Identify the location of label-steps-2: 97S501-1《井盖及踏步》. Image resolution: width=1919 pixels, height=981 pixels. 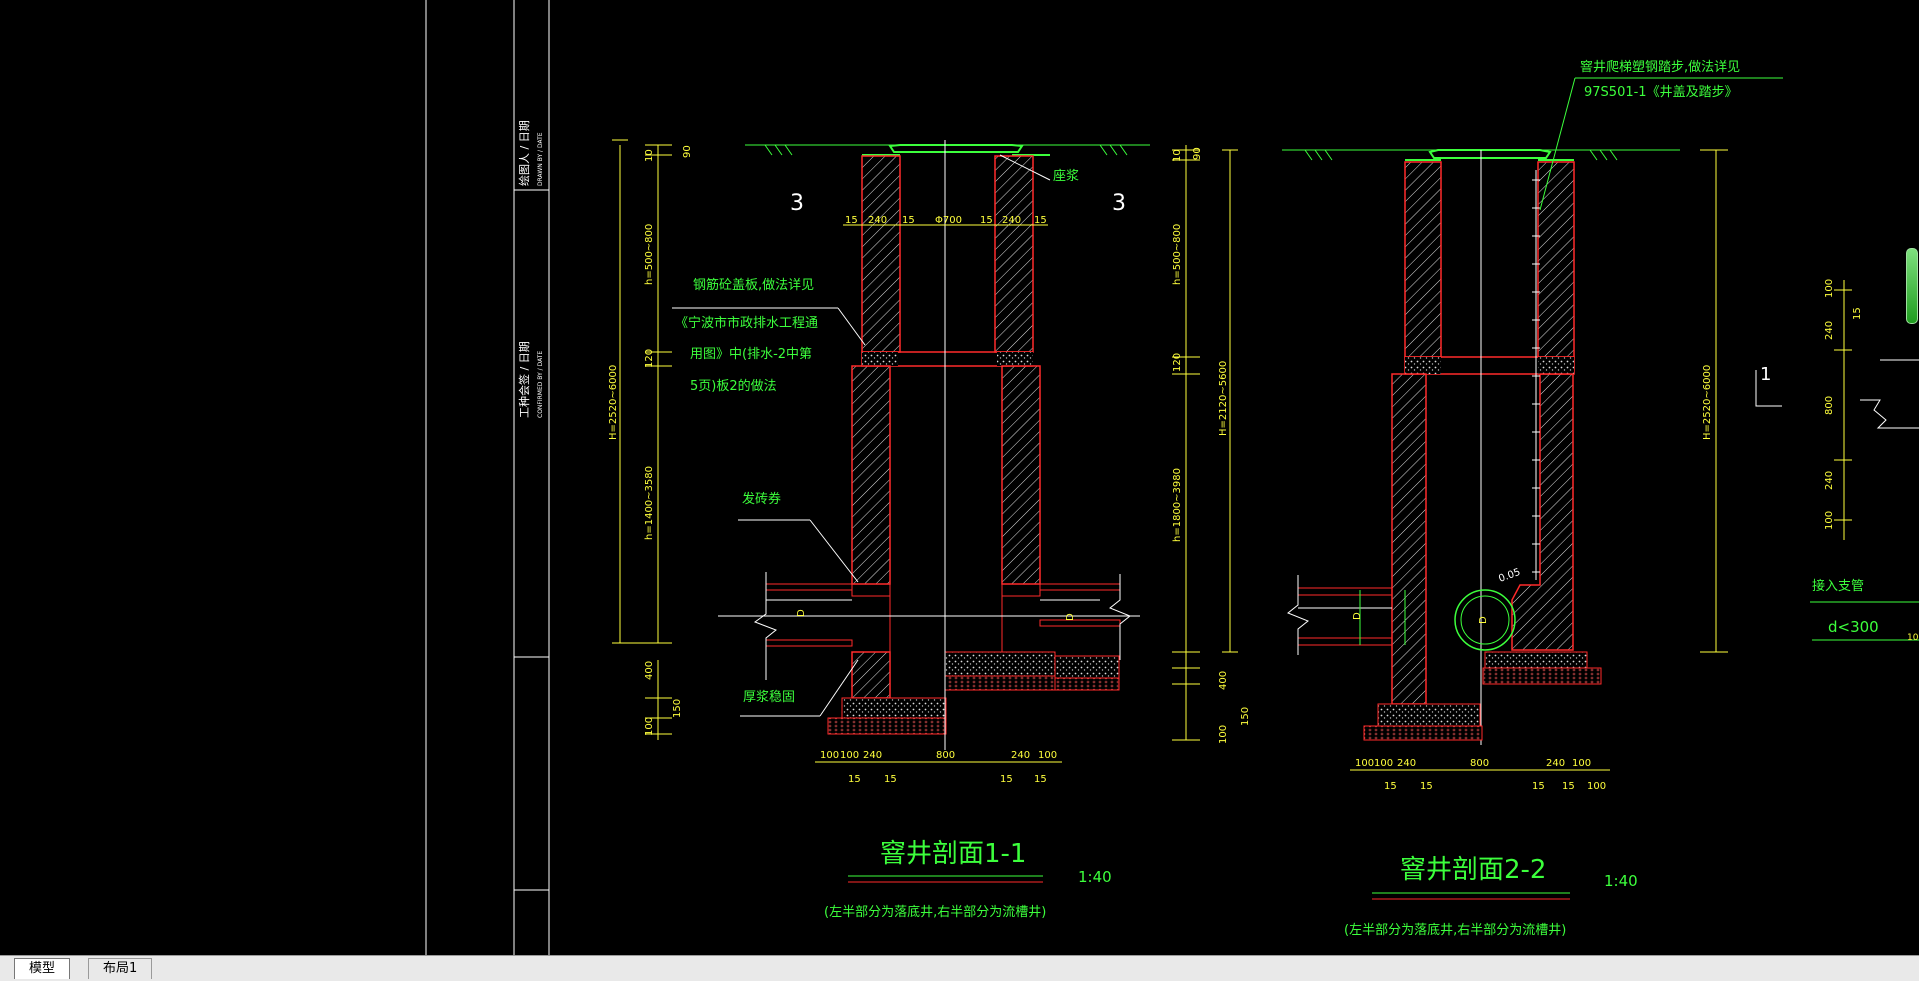
(1661, 92).